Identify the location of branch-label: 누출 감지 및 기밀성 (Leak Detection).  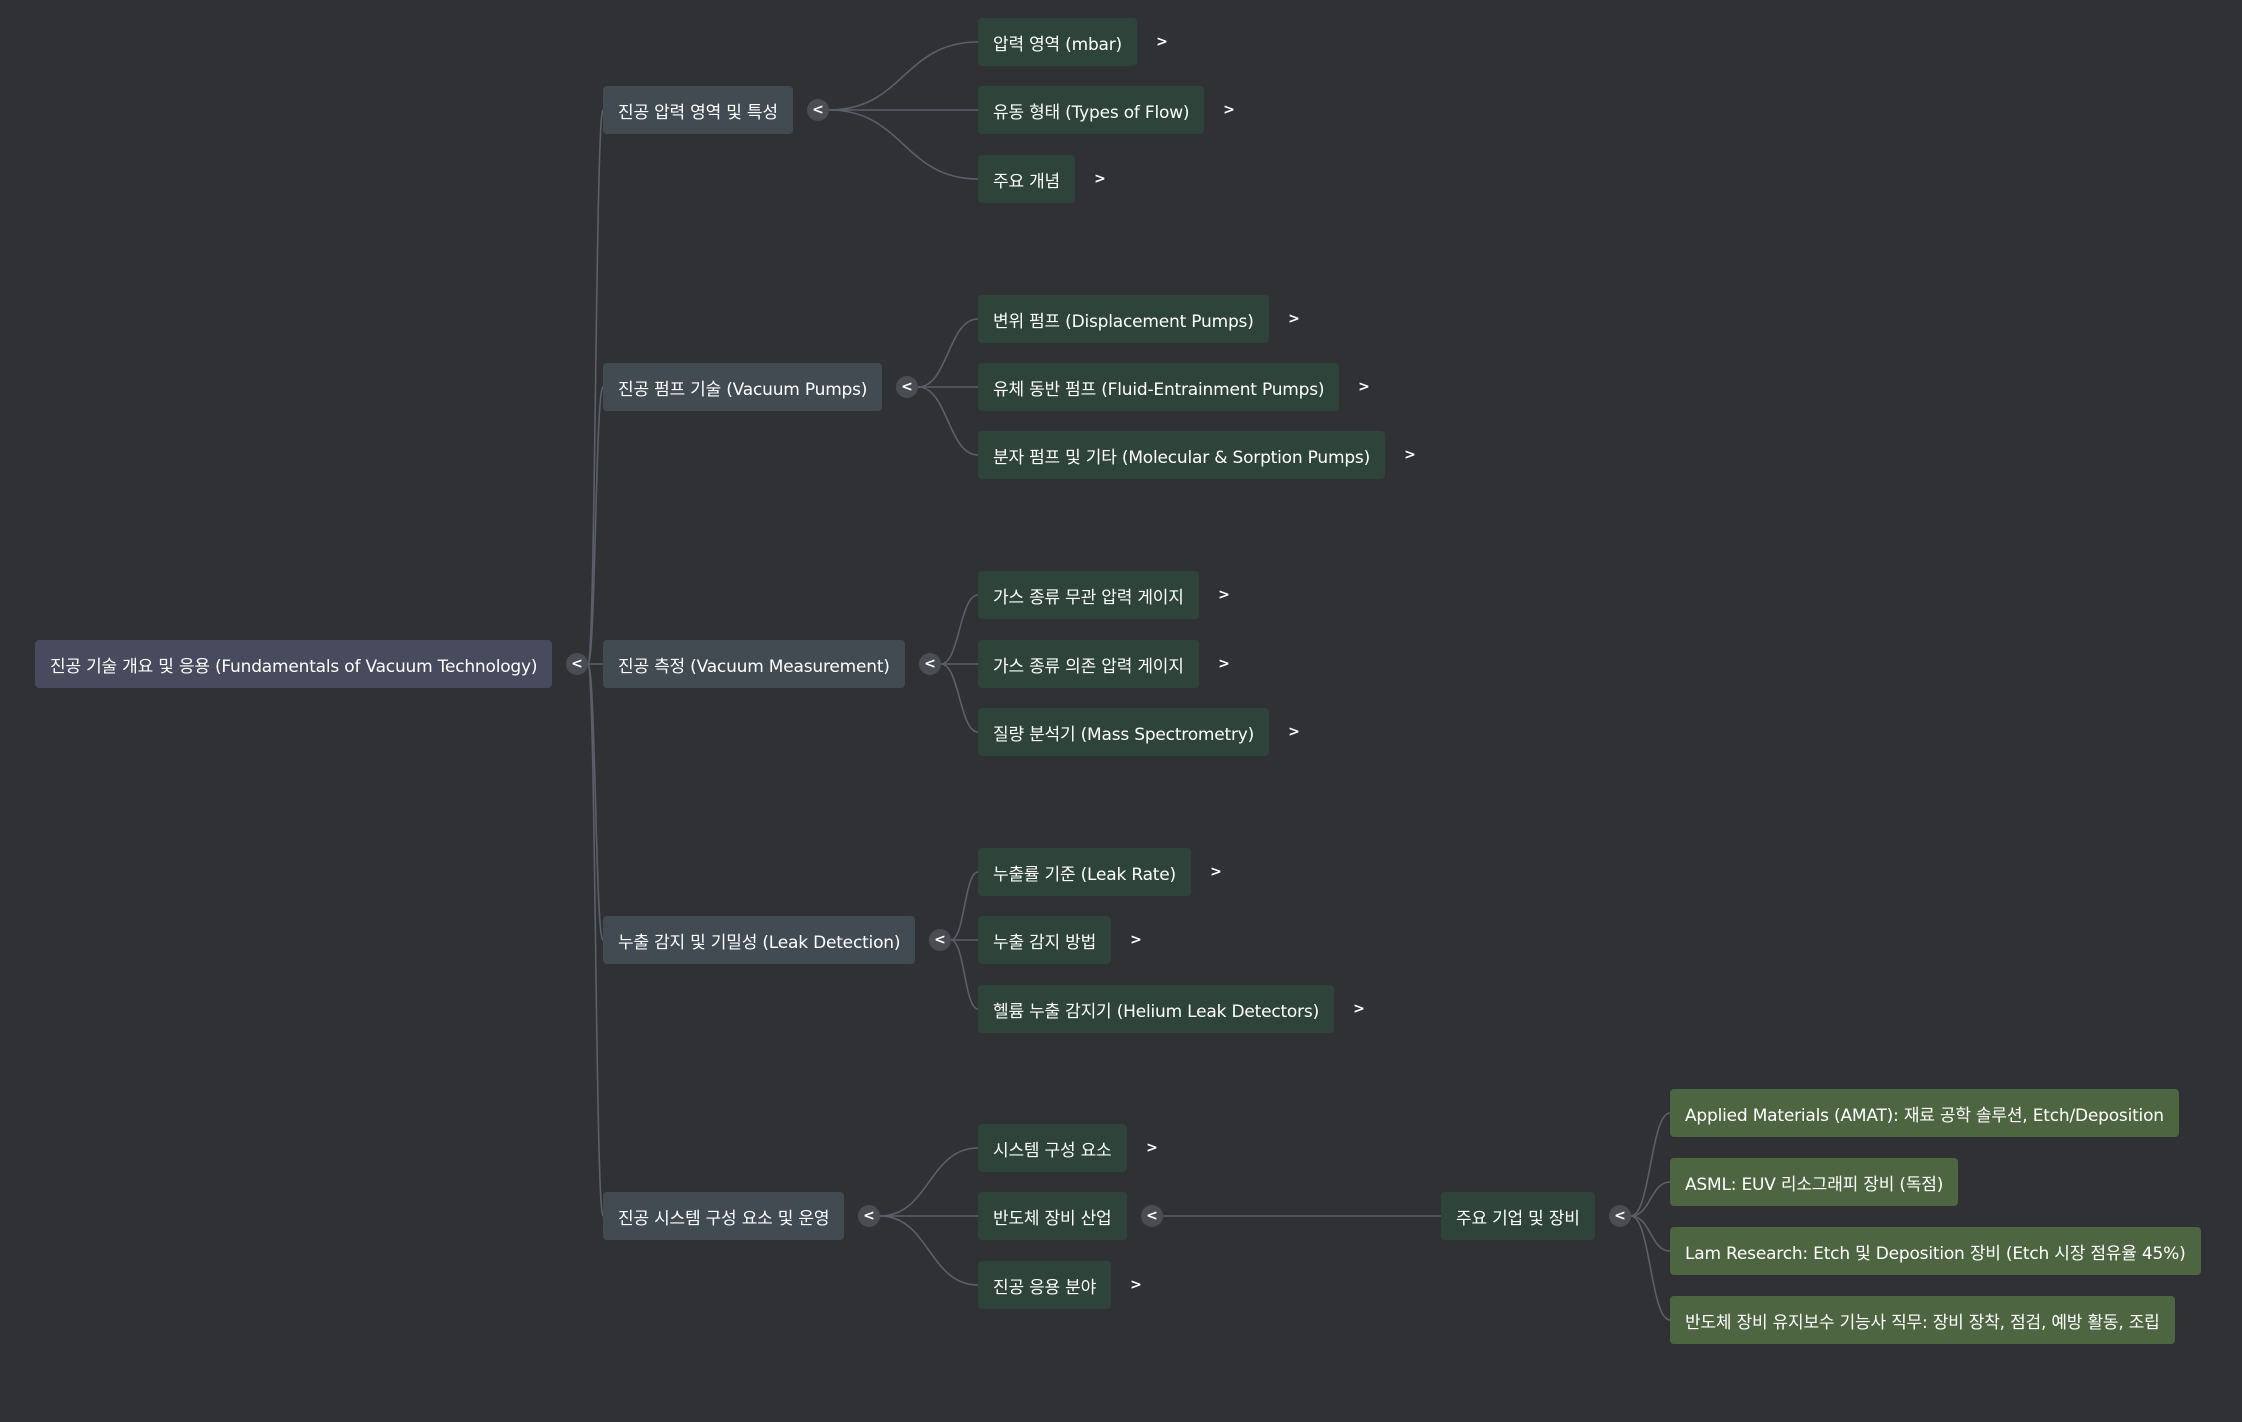
(759, 942).